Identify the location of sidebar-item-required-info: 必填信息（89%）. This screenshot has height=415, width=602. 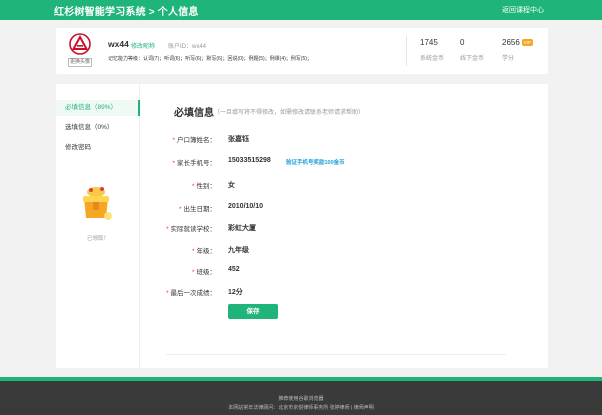
(98, 108).